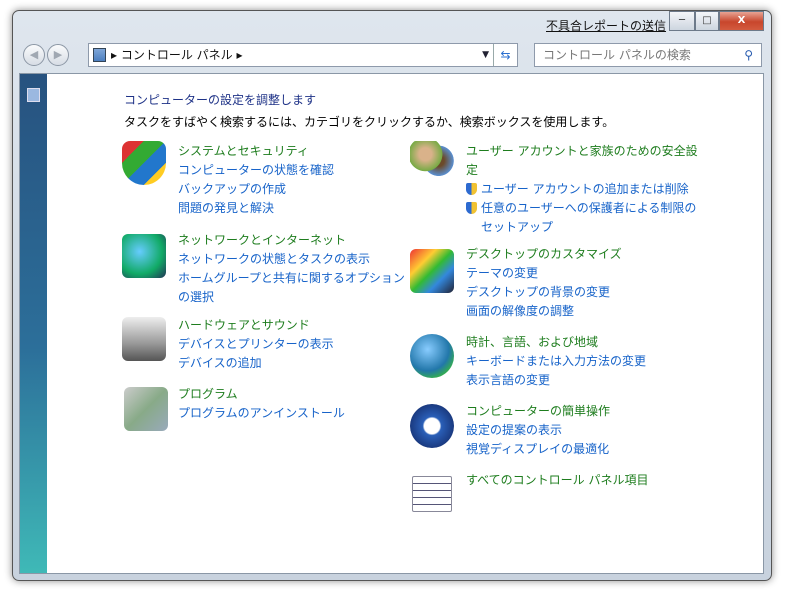  I want to click on category-heading: システムとセキュリティ, so click(256, 151).